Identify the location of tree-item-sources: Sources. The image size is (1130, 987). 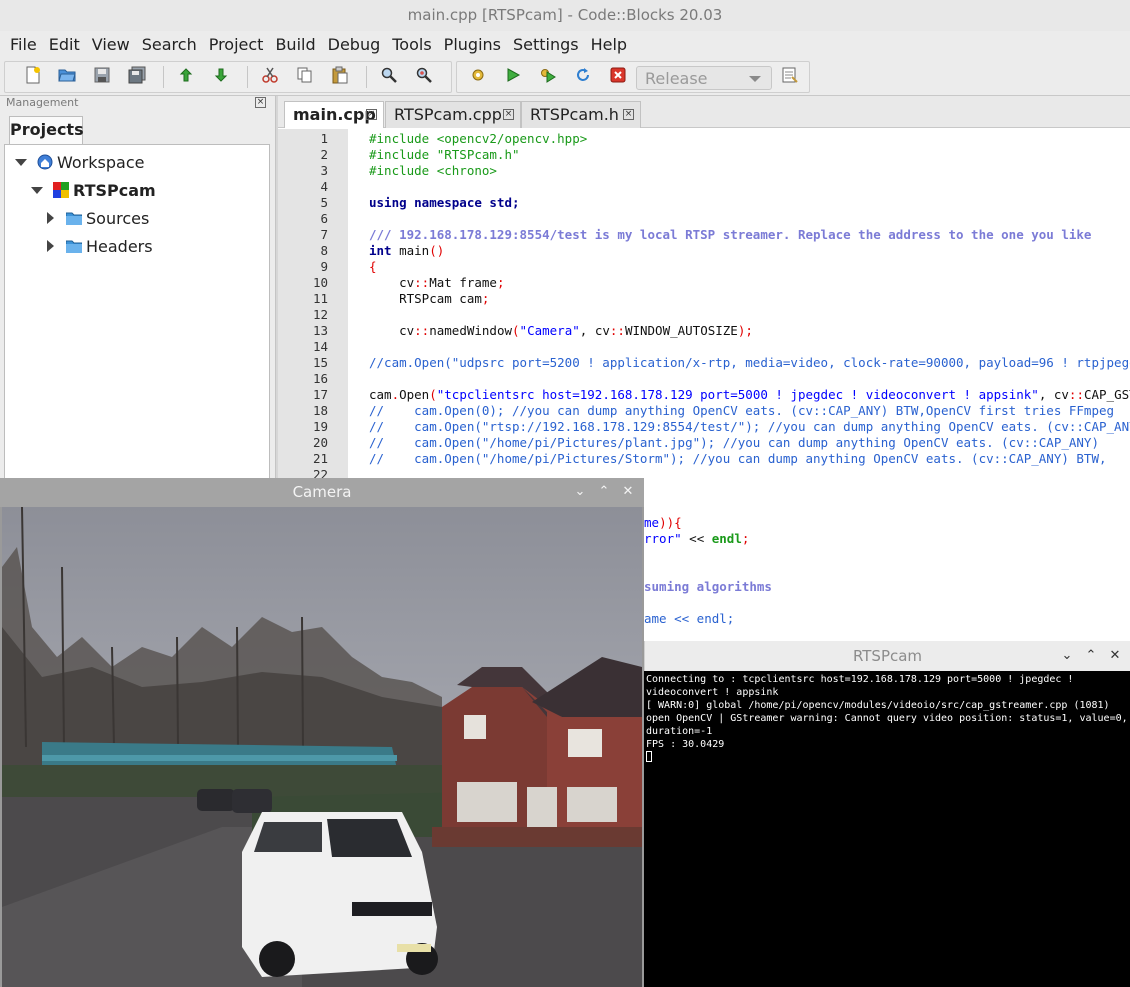
(98, 218).